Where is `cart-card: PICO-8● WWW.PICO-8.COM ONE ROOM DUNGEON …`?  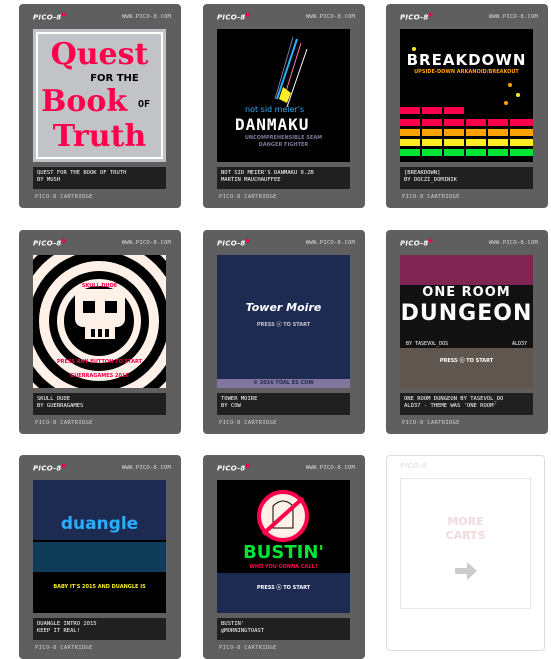 cart-card: PICO-8● WWW.PICO-8.COM ONE ROOM DUNGEON … is located at coordinates (467, 332).